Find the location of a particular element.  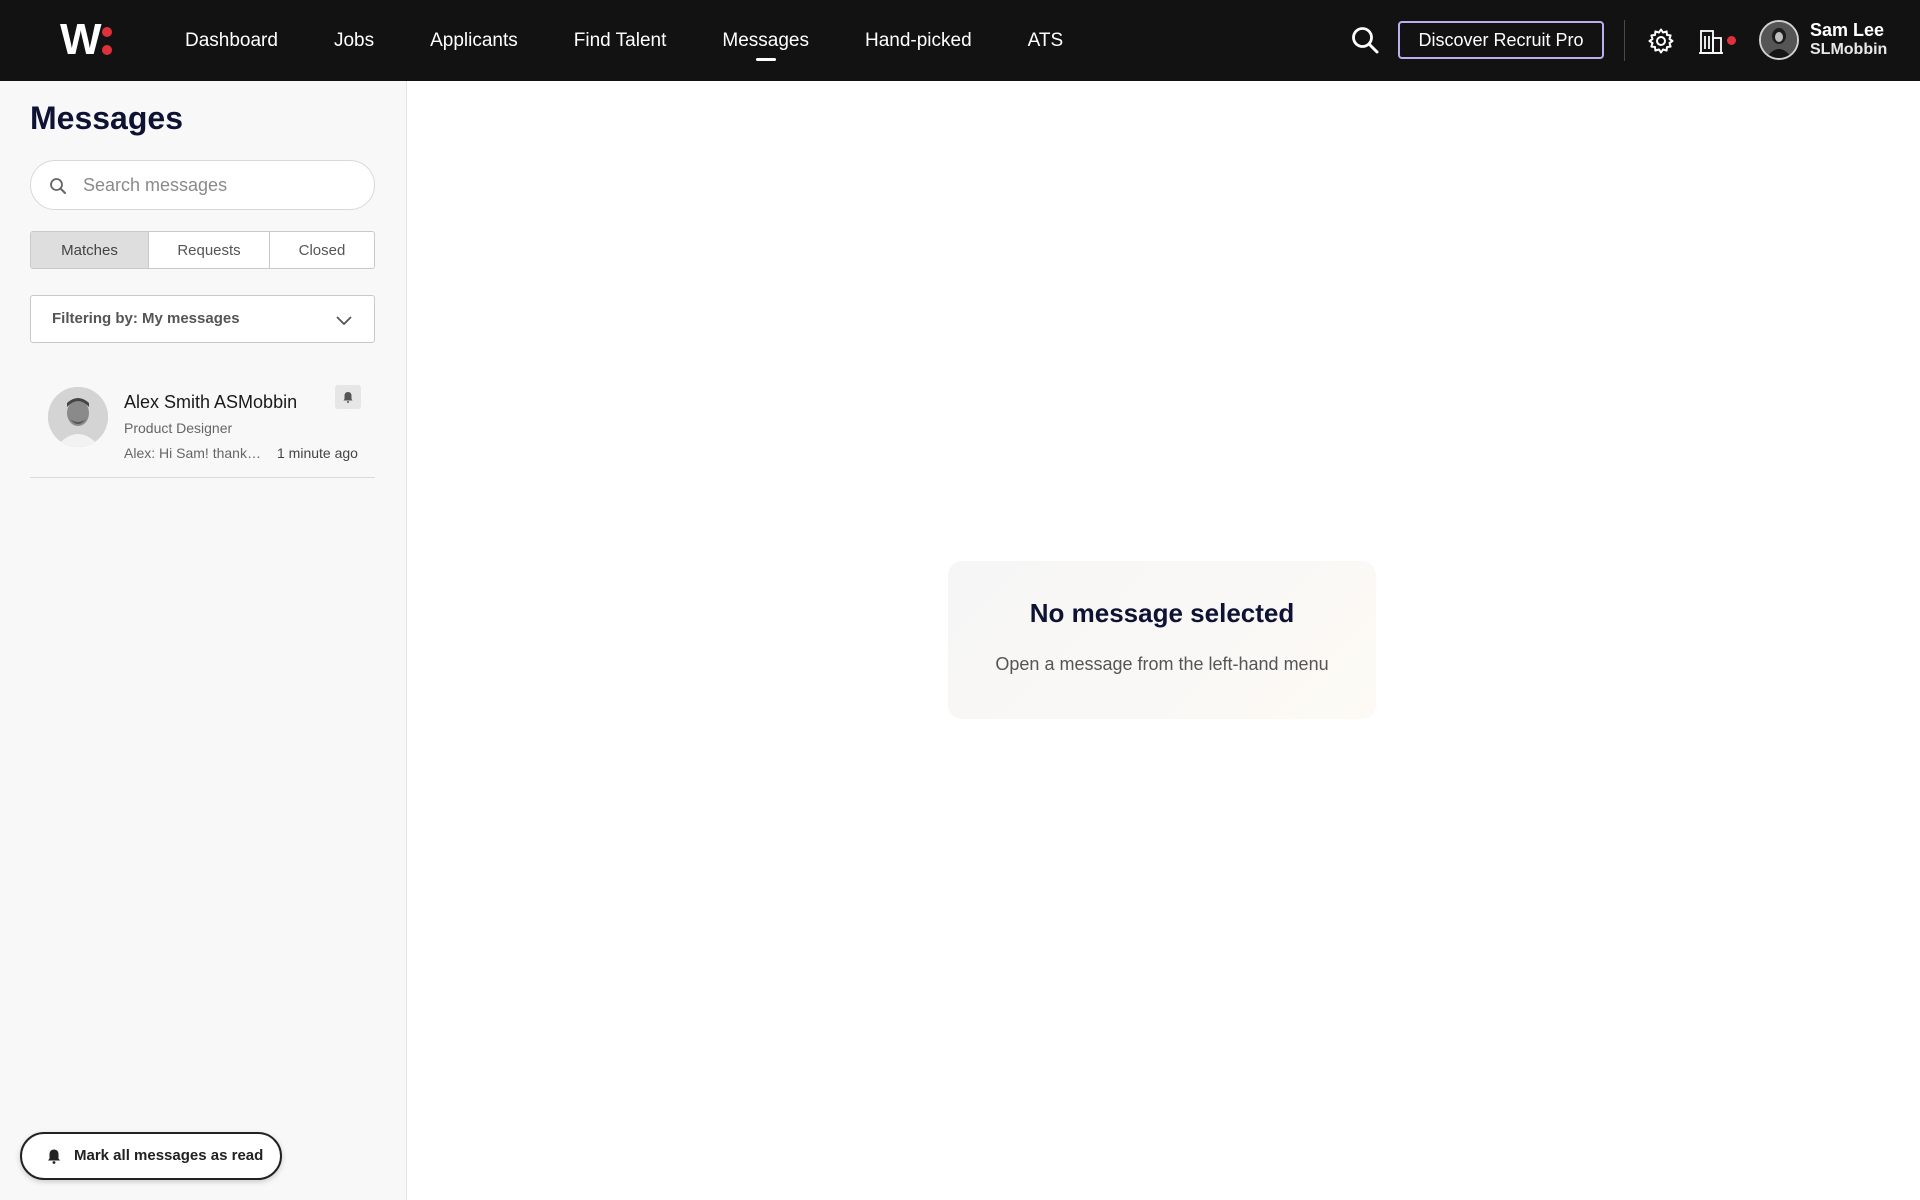

nav-link-find-talent: Find Talent is located at coordinates (620, 40).